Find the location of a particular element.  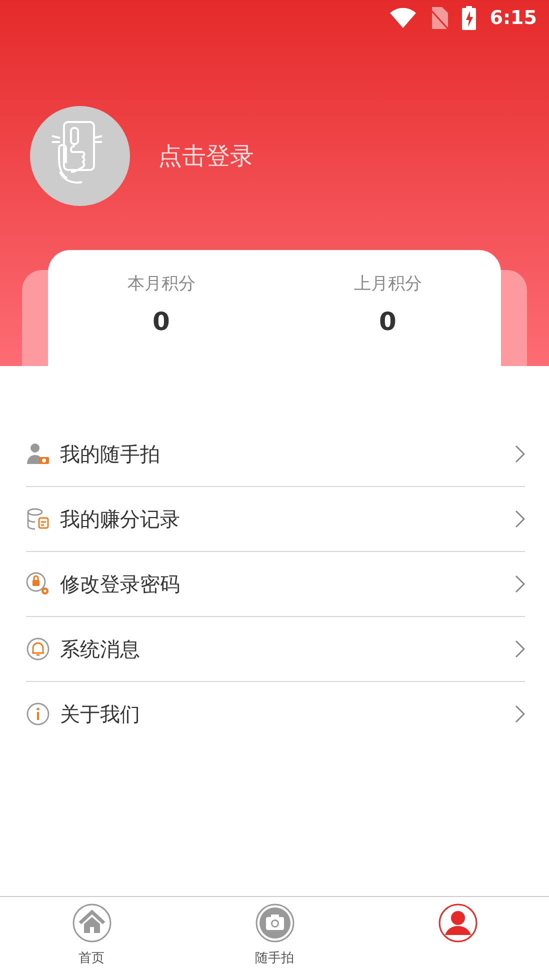

tab: 首页 is located at coordinates (91, 936).